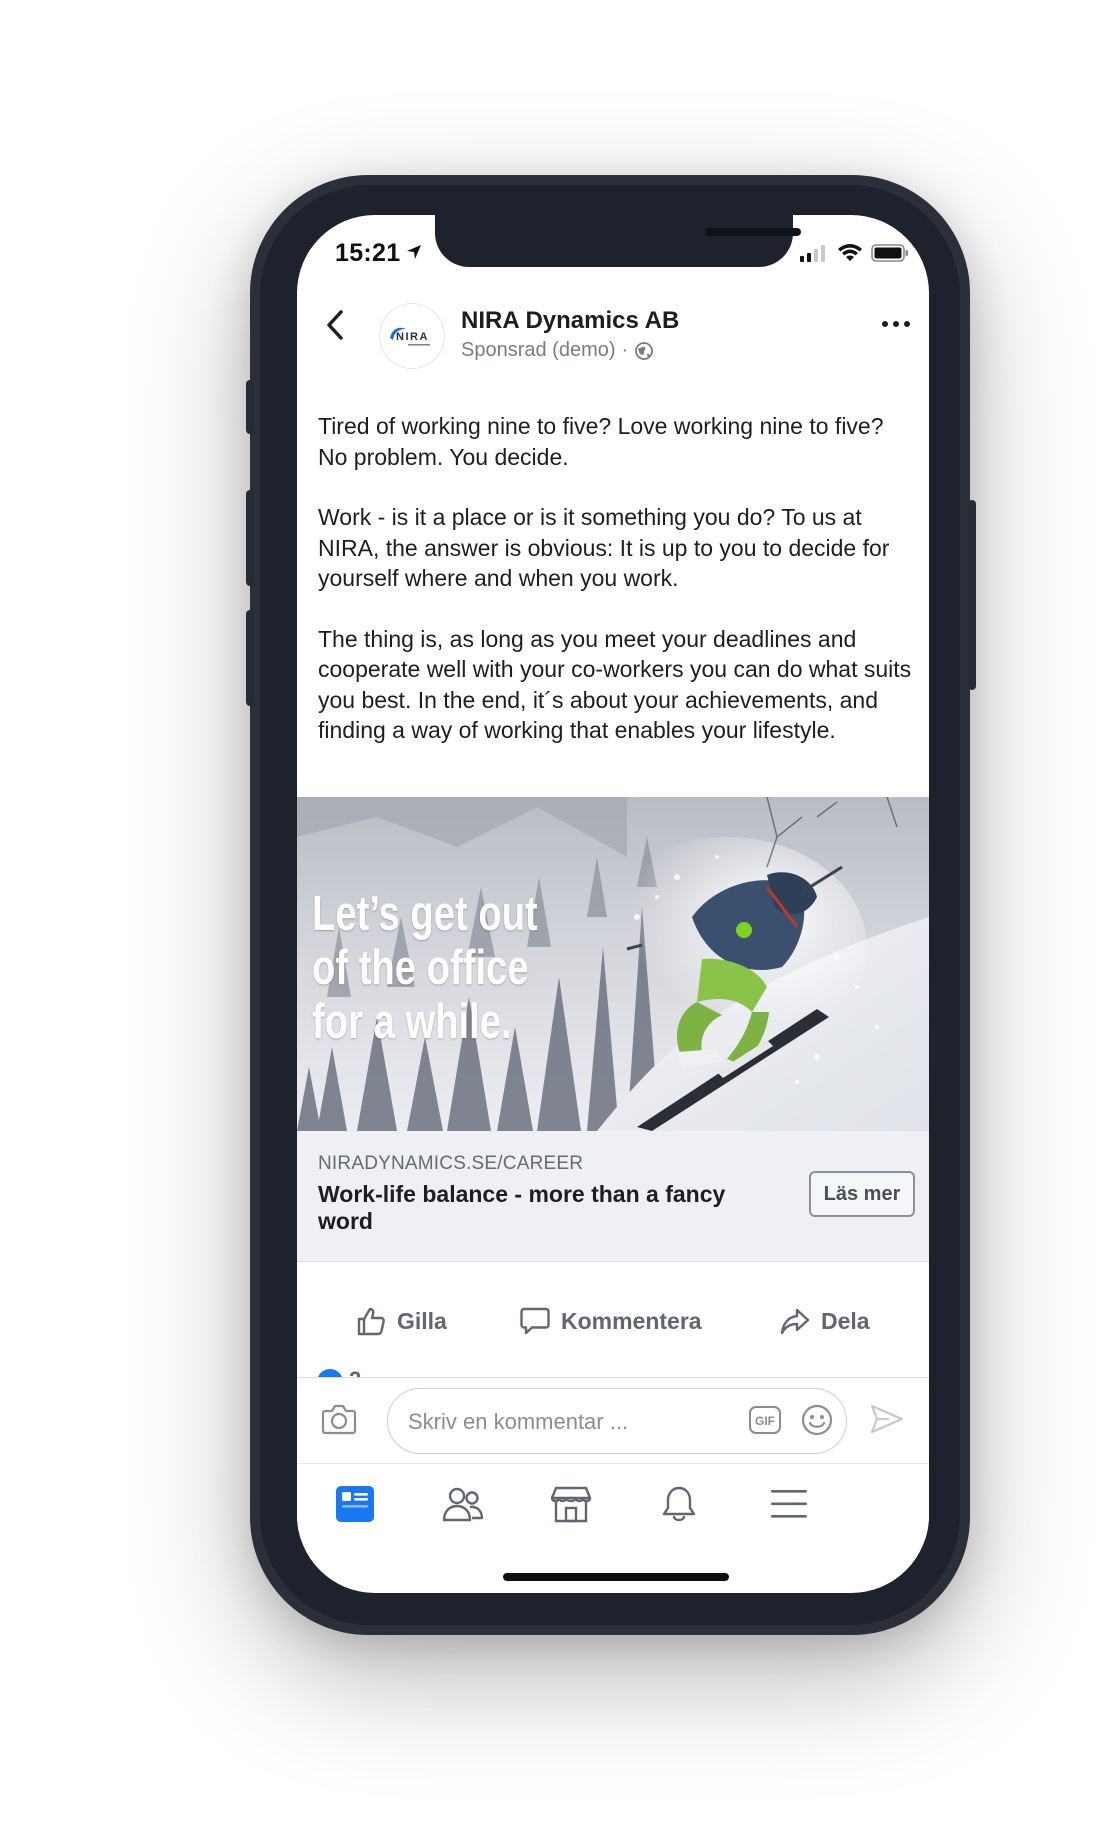 The height and width of the screenshot is (1830, 1108). What do you see at coordinates (538, 350) in the screenshot?
I see `sponsored-text: Sponsrad (demo)` at bounding box center [538, 350].